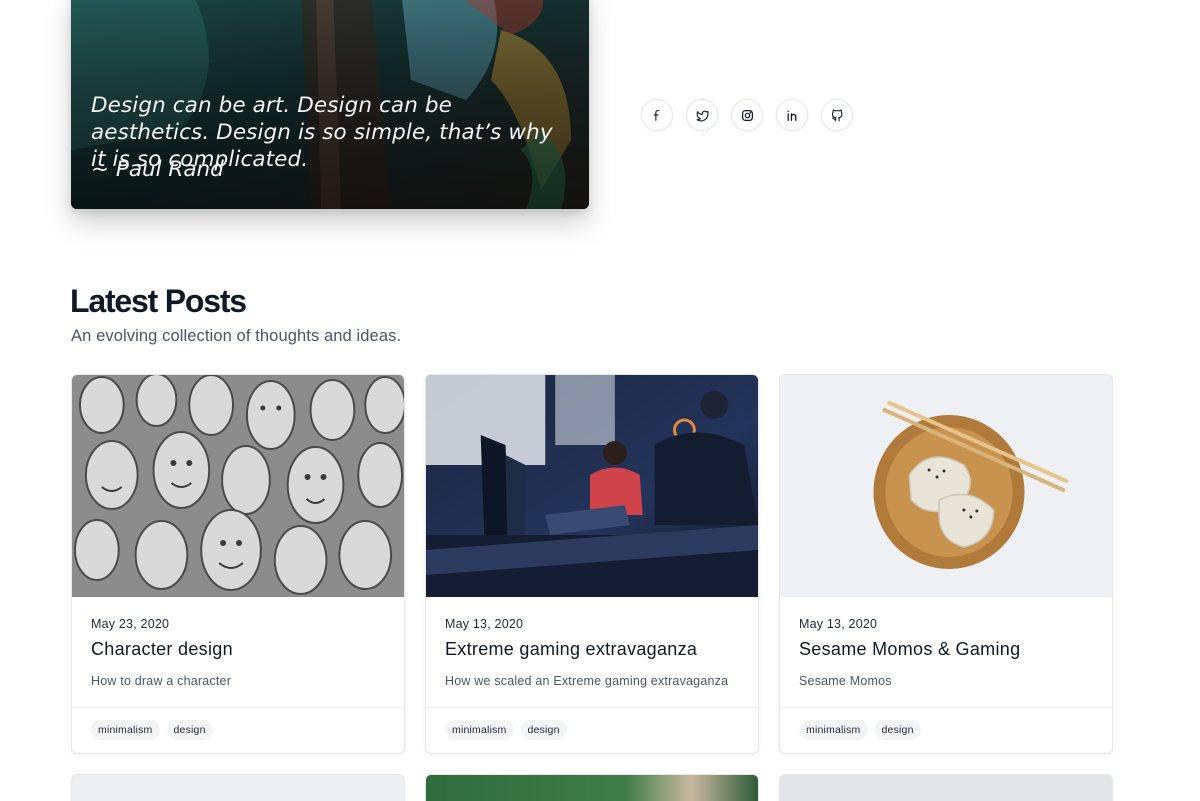 This screenshot has height=801, width=1200. What do you see at coordinates (161, 681) in the screenshot?
I see `post-description: How to draw a character` at bounding box center [161, 681].